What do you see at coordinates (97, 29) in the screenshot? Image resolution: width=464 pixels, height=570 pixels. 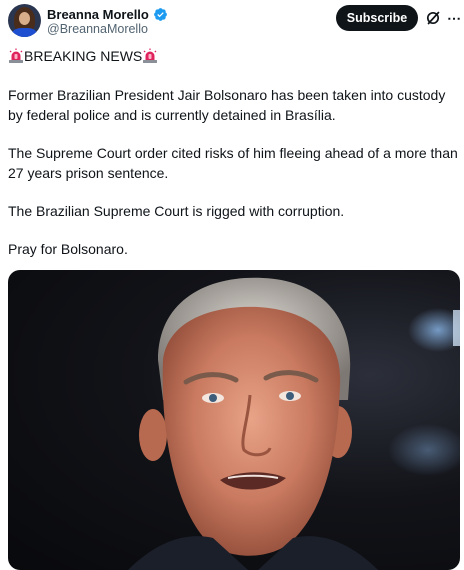 I see `author-handle: @BreannaMorello` at bounding box center [97, 29].